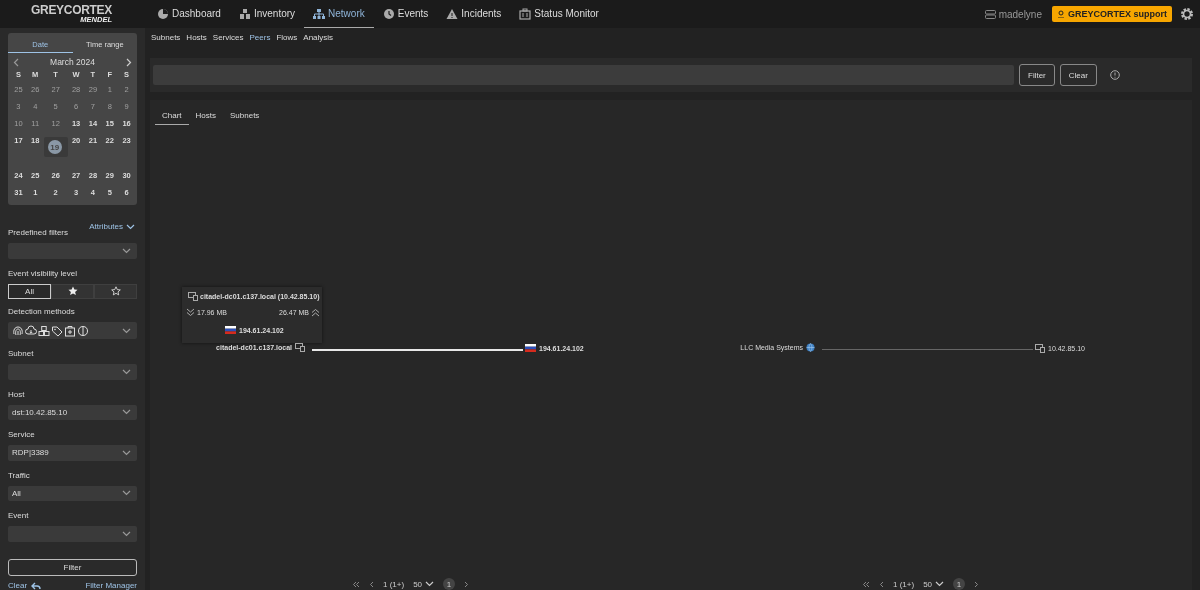 Image resolution: width=1200 pixels, height=590 pixels. Describe the element at coordinates (18, 516) in the screenshot. I see `filter-label: Event` at that location.